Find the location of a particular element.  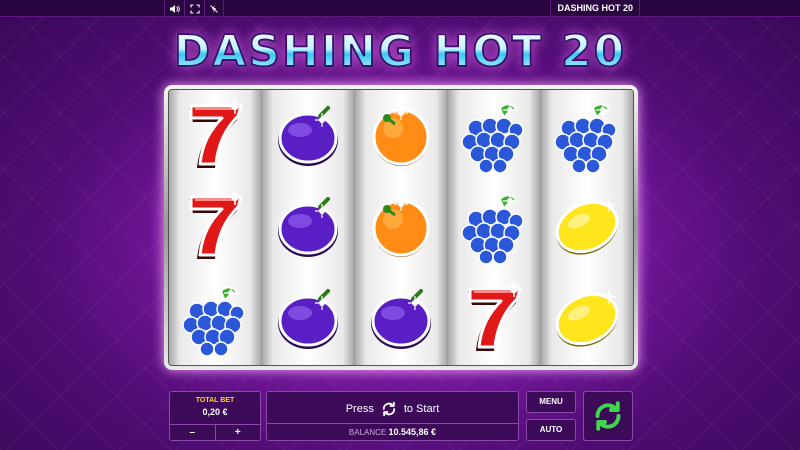

top-bar-icons is located at coordinates (194, 8).